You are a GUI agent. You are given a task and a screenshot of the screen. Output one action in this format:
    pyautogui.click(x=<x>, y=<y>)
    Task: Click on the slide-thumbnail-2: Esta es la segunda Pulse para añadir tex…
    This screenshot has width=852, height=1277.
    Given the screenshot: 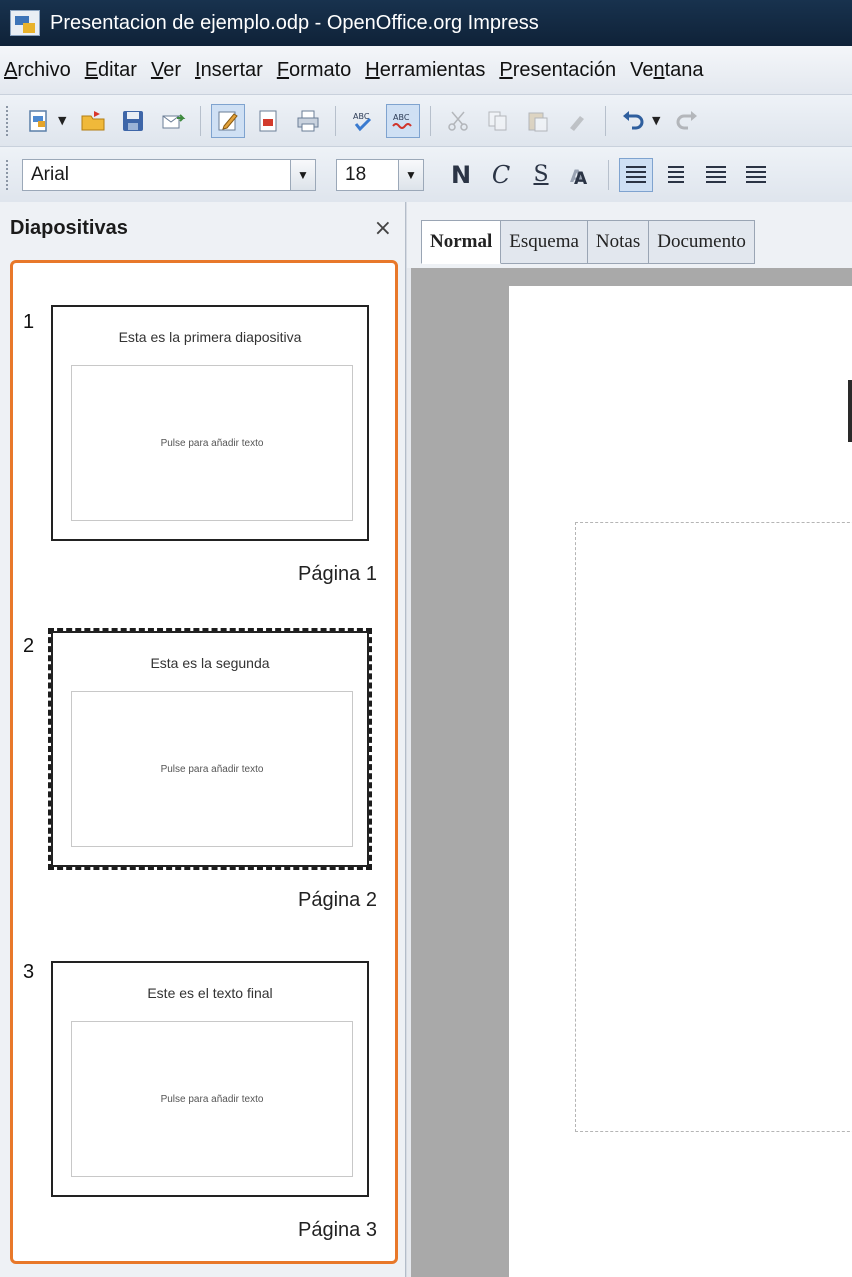 What is the action you would take?
    pyautogui.click(x=210, y=749)
    